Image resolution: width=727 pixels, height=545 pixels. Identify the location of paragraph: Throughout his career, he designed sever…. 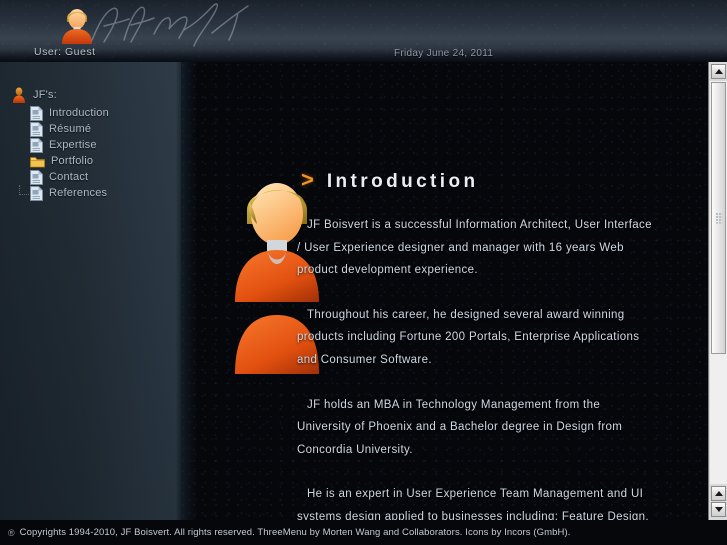
(468, 337).